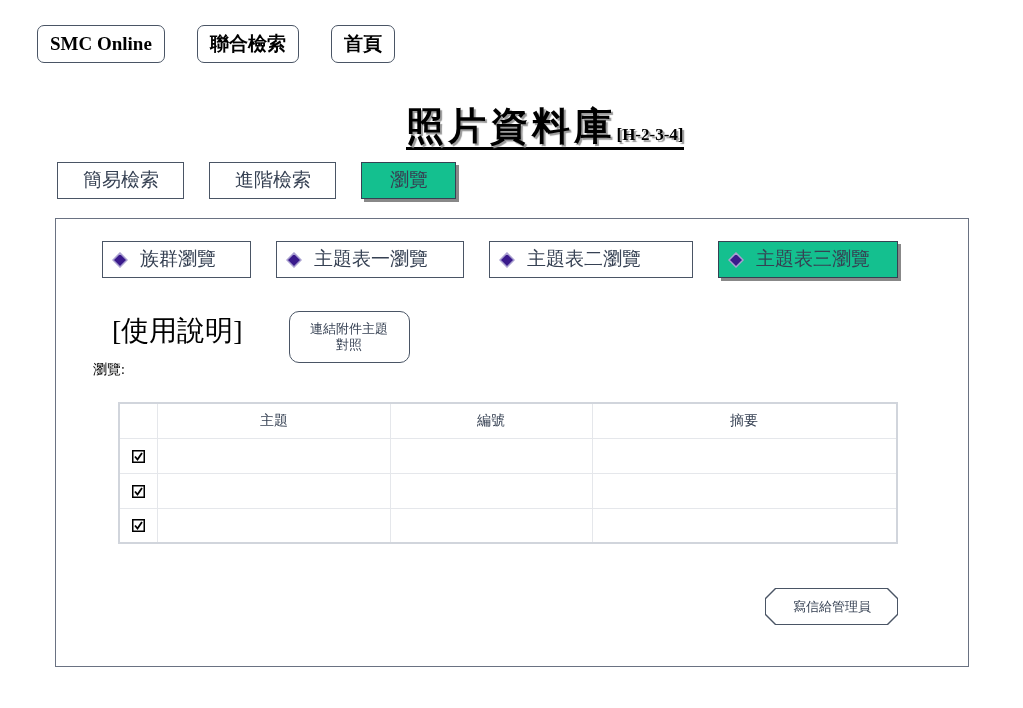 The width and height of the screenshot is (1023, 708). I want to click on search-tab: 瀏覽, so click(408, 180).